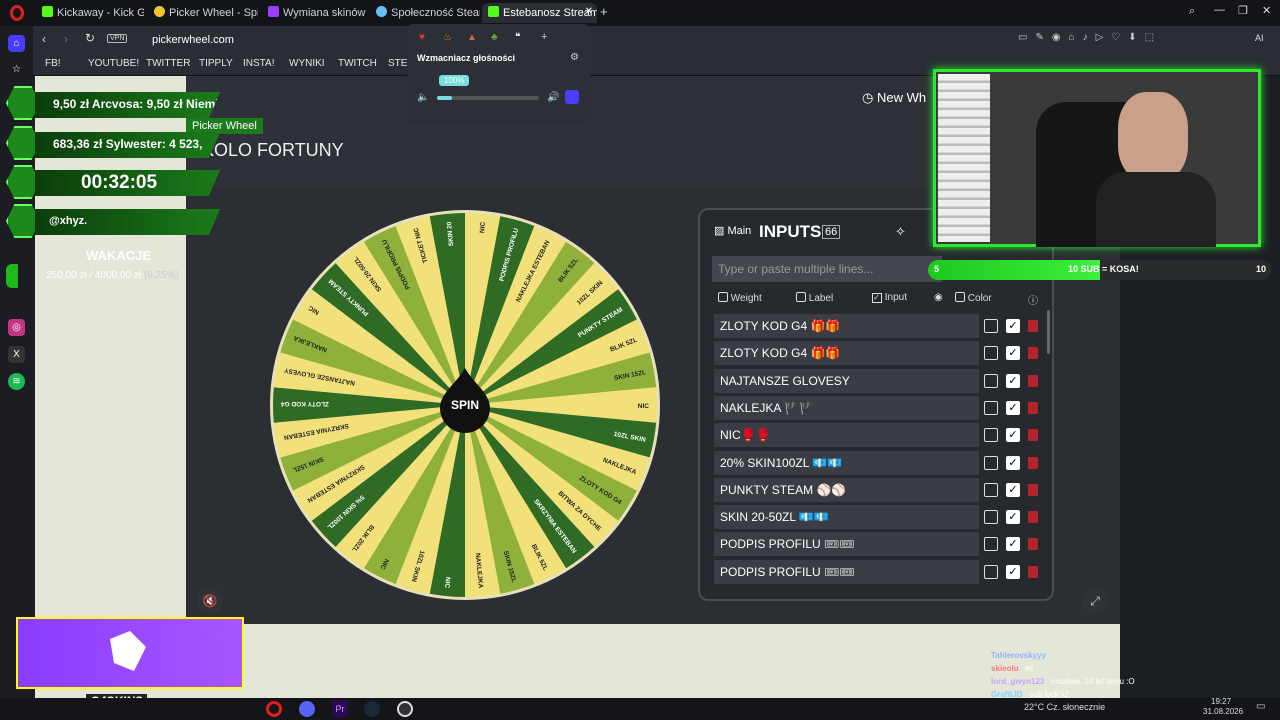  I want to click on search-icon: ⌕, so click(1192, 11).